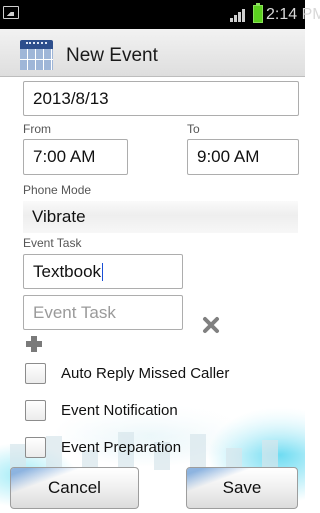 The image size is (320, 513). I want to click on from-time-field: 7:00 AM, so click(75, 157).